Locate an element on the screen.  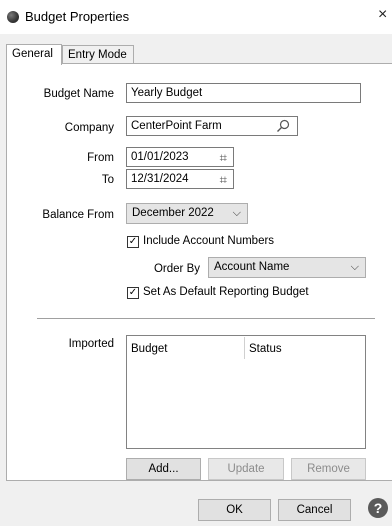
column-separator is located at coordinates (244, 348).